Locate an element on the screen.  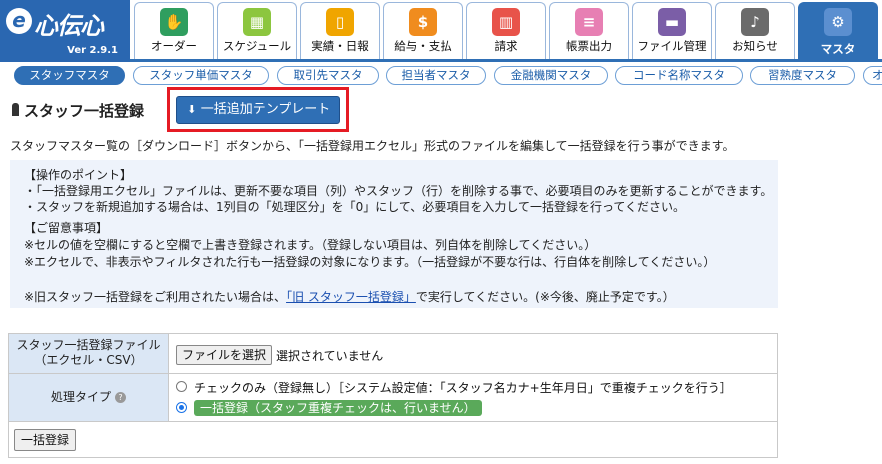
file-status: 選択されていません is located at coordinates (330, 356).